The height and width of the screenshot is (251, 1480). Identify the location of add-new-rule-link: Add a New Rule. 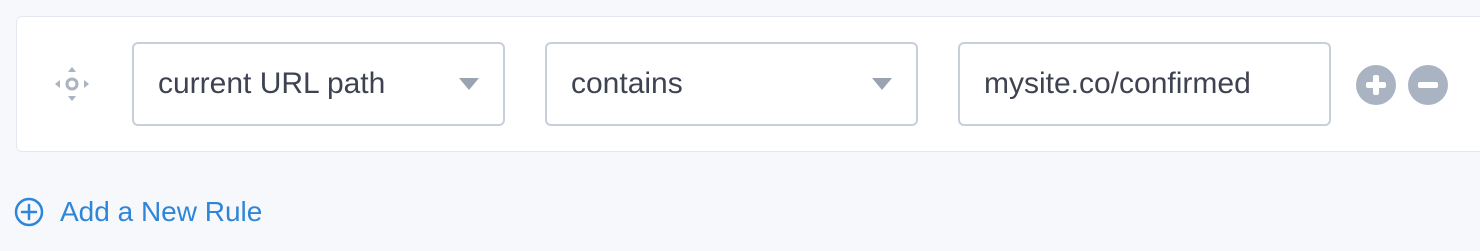
(138, 212).